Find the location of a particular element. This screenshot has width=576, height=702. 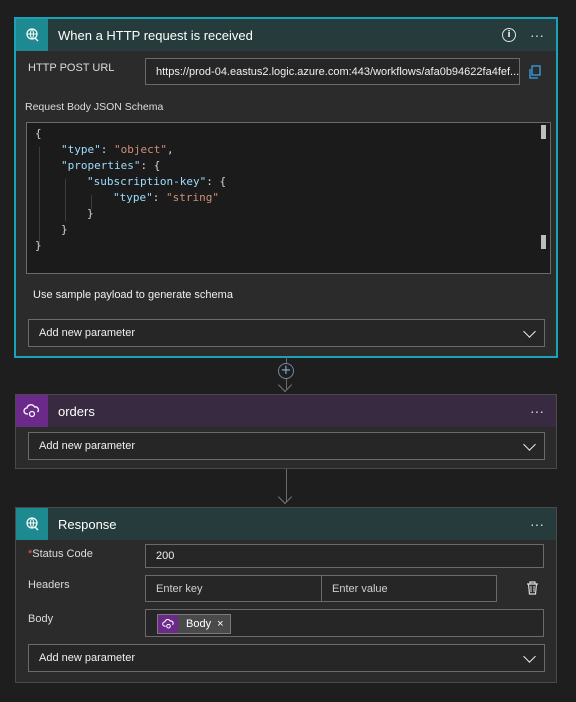

response-more-menu: ··· is located at coordinates (537, 524).